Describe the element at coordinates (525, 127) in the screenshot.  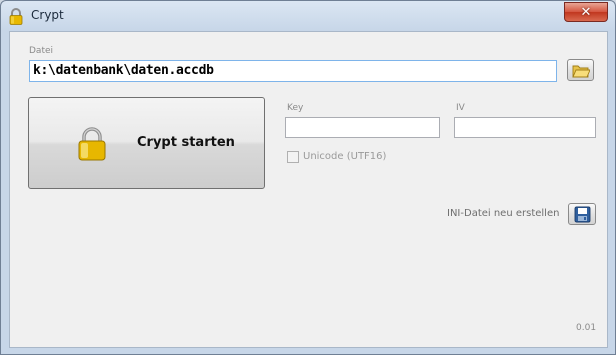
I see `iv-input` at that location.